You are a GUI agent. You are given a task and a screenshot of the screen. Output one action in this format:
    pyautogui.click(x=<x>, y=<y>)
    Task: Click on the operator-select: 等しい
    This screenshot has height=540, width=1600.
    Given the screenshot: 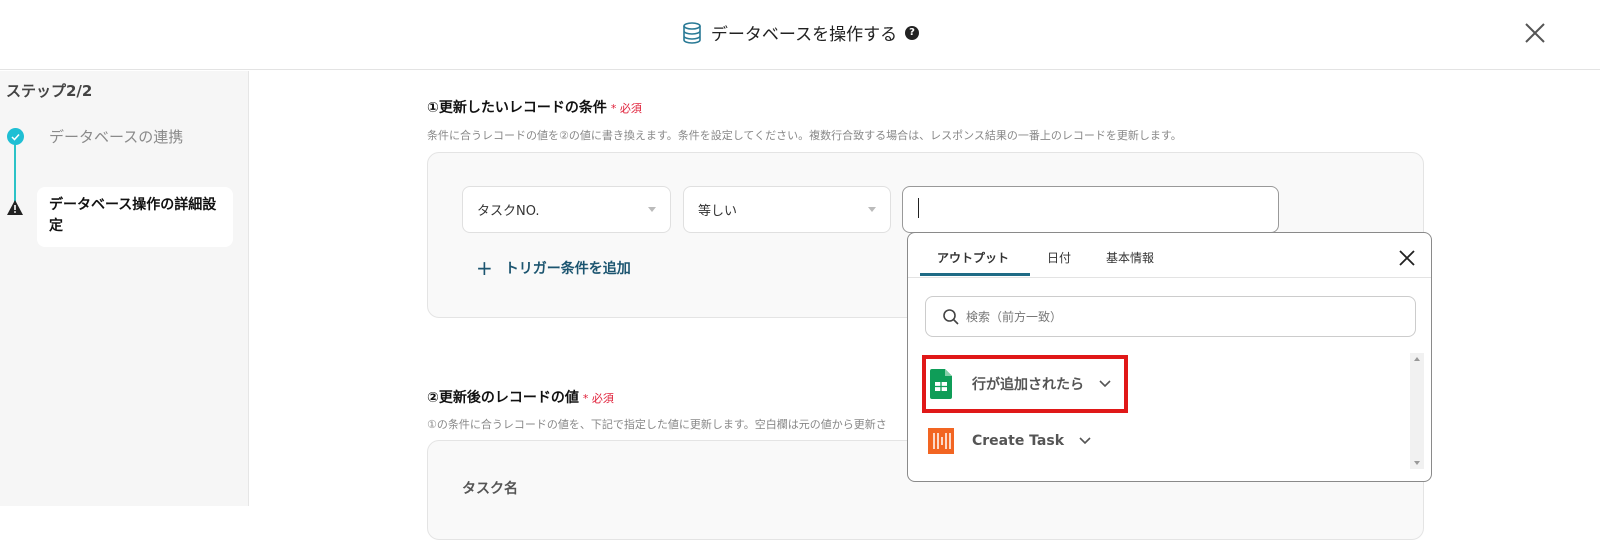 What is the action you would take?
    pyautogui.click(x=787, y=209)
    